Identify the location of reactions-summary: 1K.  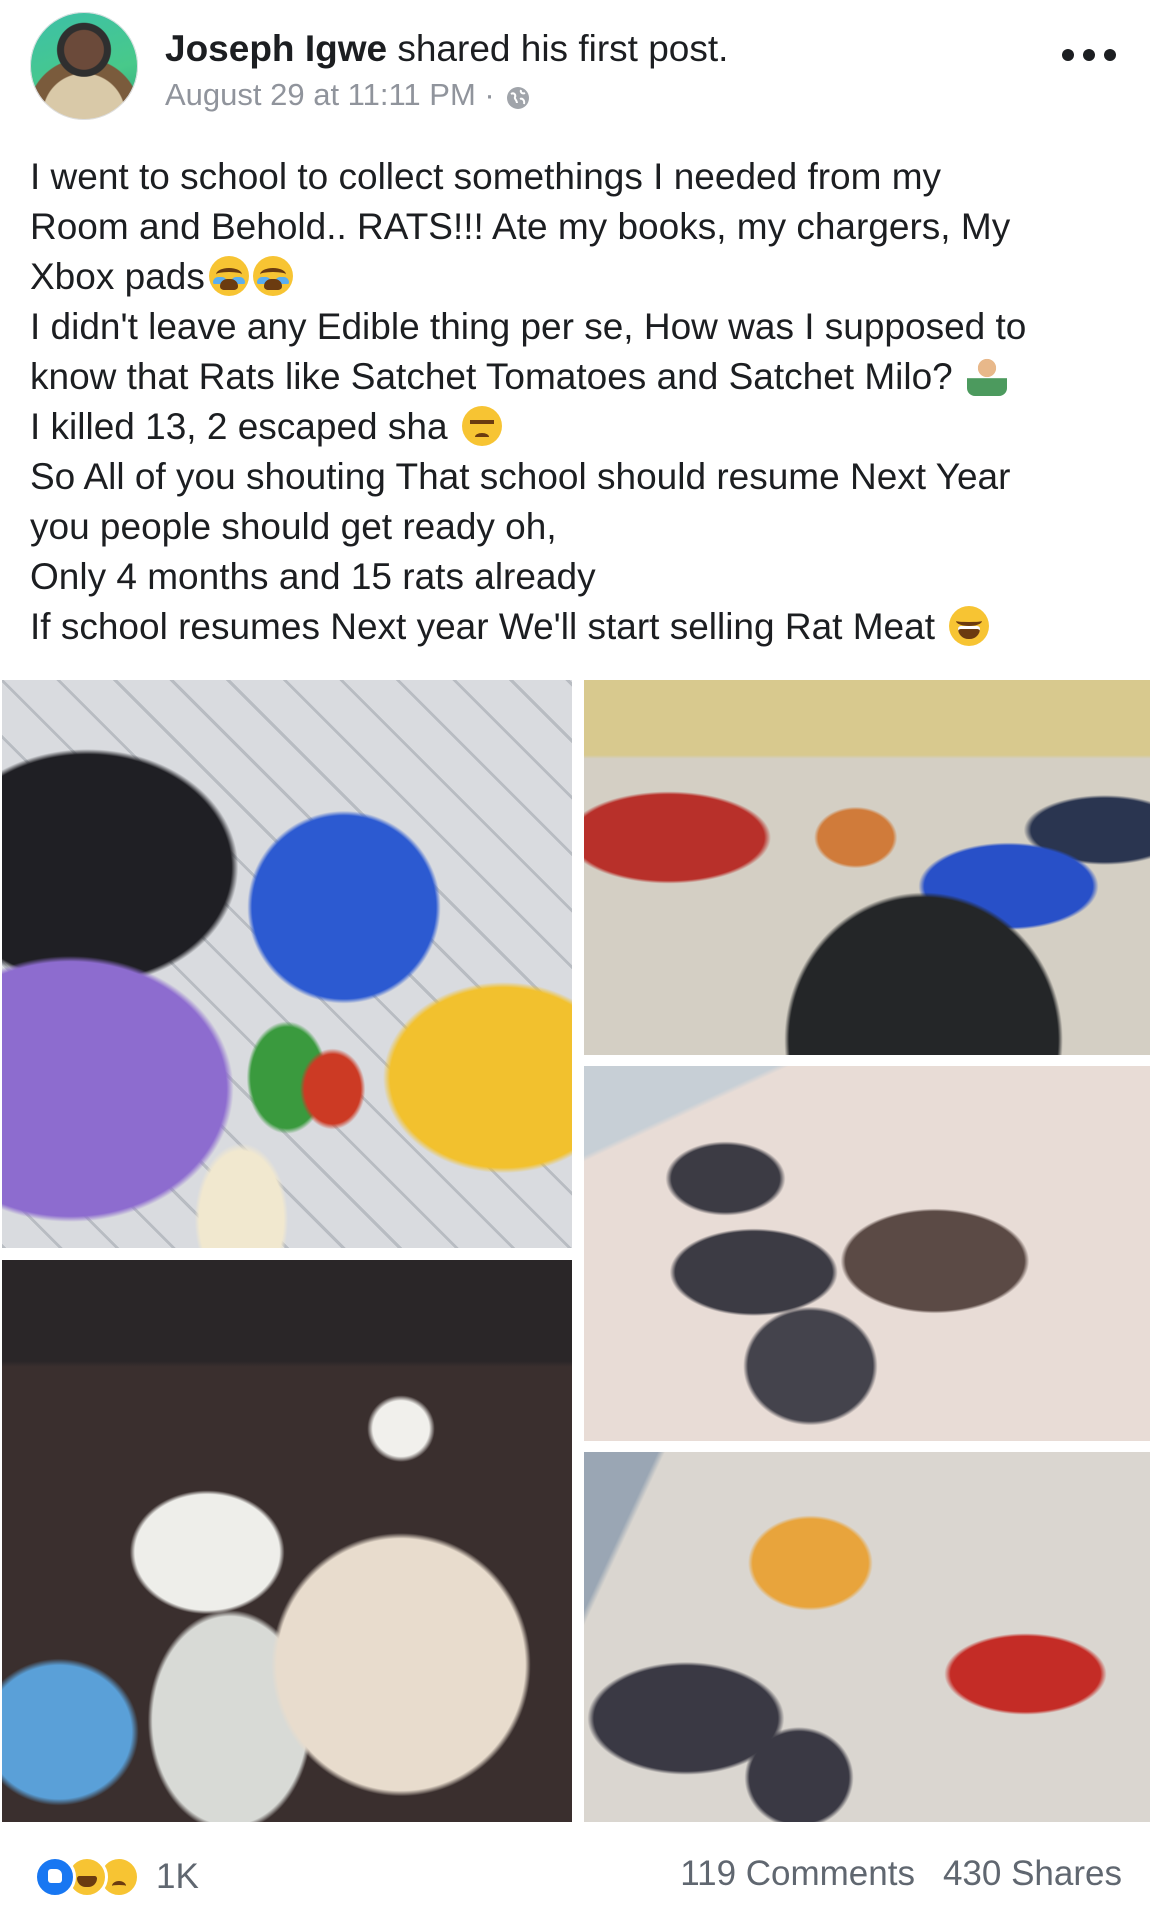
(116, 1877).